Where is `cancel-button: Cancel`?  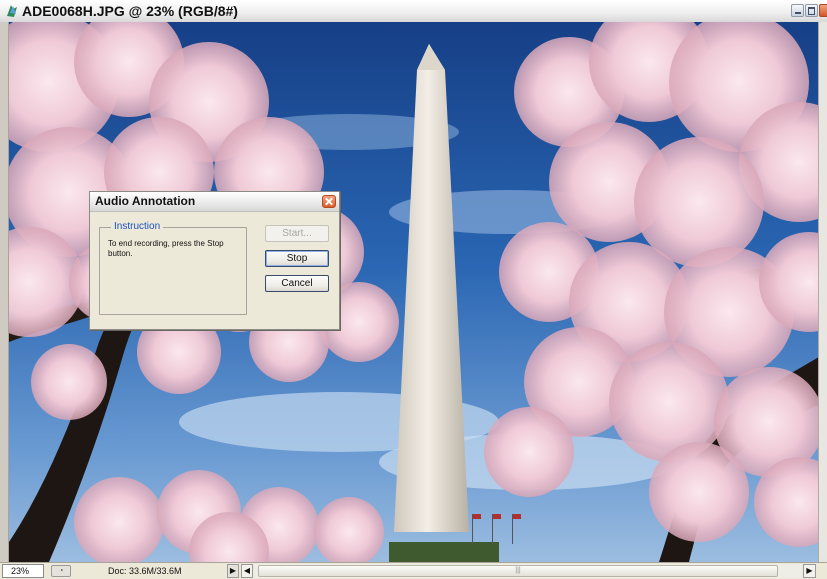 cancel-button: Cancel is located at coordinates (297, 283).